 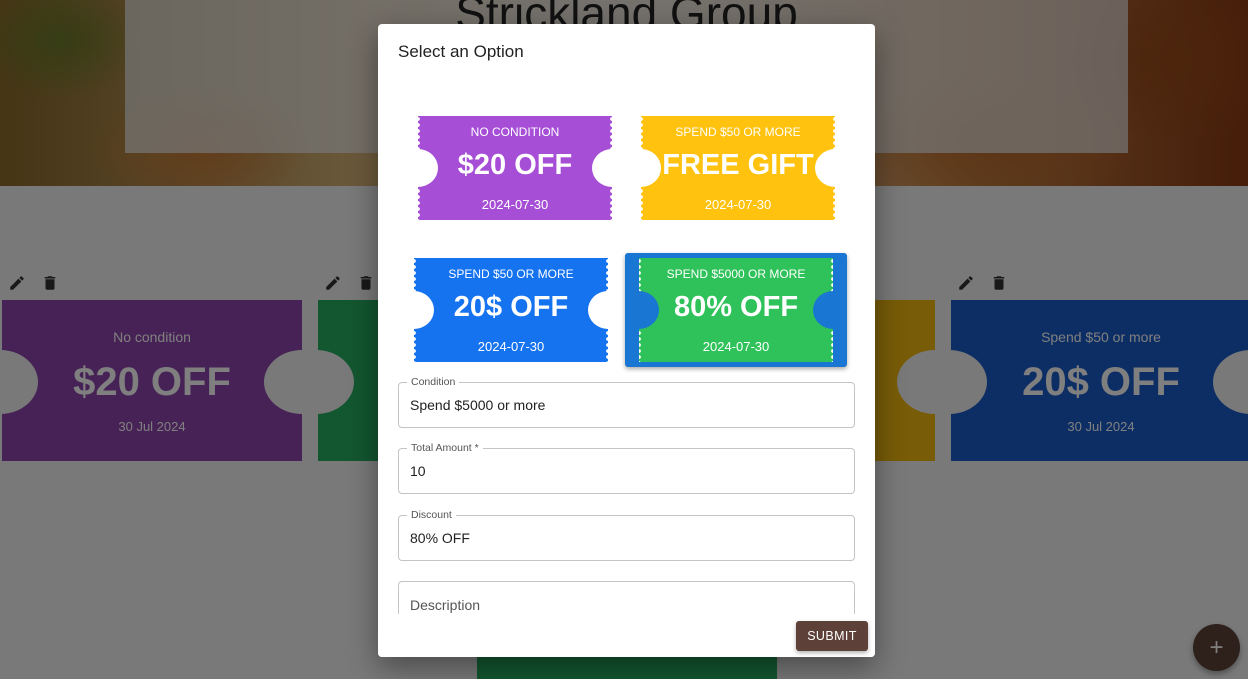 I want to click on option-condition: NO CONDITION, so click(x=515, y=132).